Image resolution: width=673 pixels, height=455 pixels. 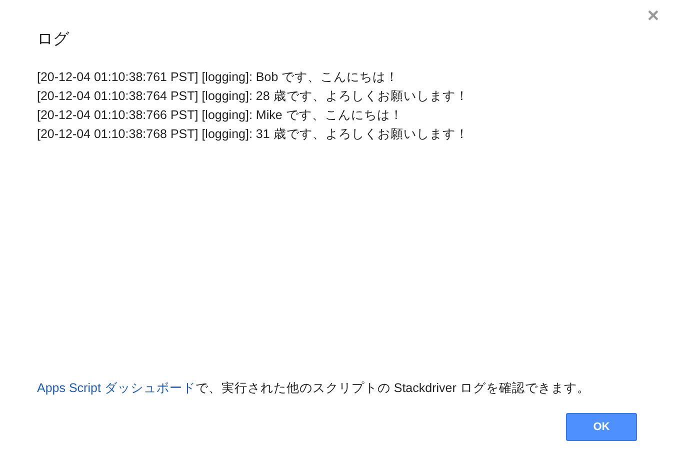 I want to click on log-line: [20-12-04 01:10:38:766 PST] [logging]: Mike です、こんにちは！, so click(x=220, y=115).